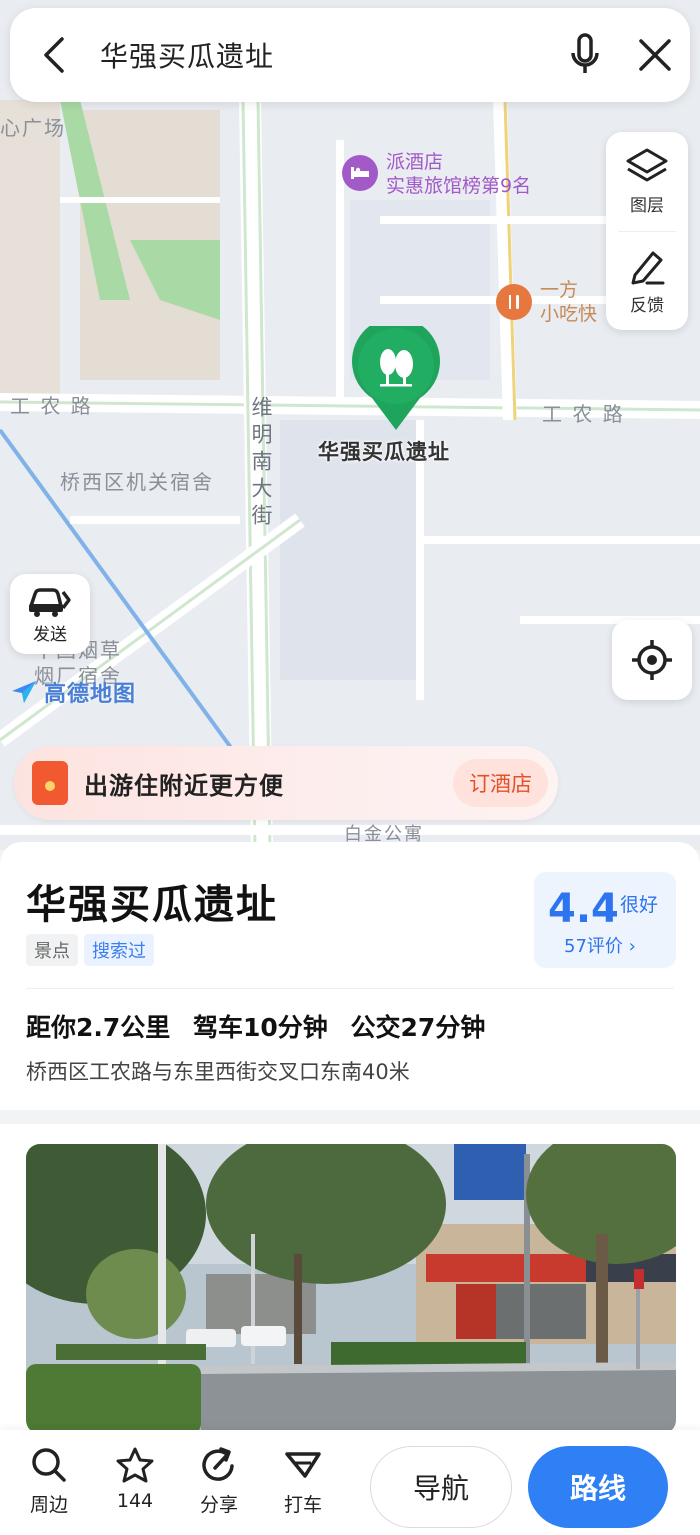 Image resolution: width=700 pixels, height=1535 pixels. What do you see at coordinates (119, 950) in the screenshot?
I see `searched-tag: 搜索过` at bounding box center [119, 950].